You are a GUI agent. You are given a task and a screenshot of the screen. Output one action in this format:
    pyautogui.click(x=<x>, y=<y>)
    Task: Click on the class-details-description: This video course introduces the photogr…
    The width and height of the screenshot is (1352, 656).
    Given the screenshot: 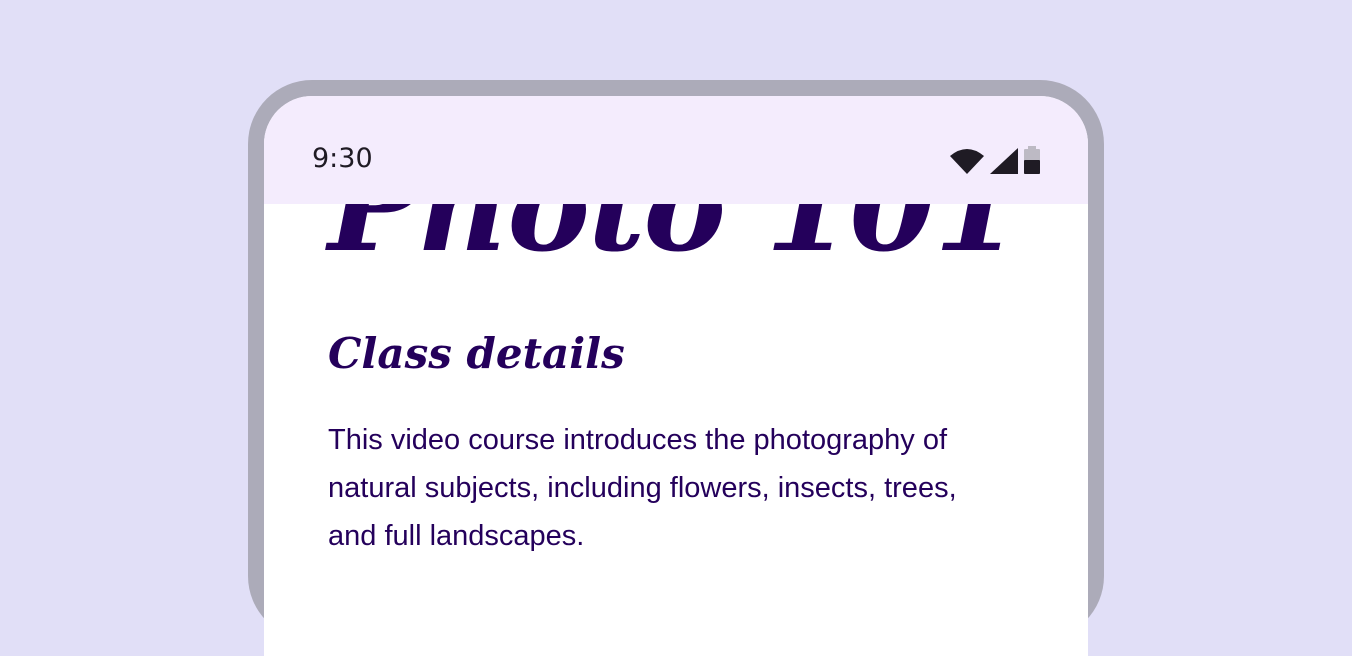 What is the action you would take?
    pyautogui.click(x=642, y=488)
    